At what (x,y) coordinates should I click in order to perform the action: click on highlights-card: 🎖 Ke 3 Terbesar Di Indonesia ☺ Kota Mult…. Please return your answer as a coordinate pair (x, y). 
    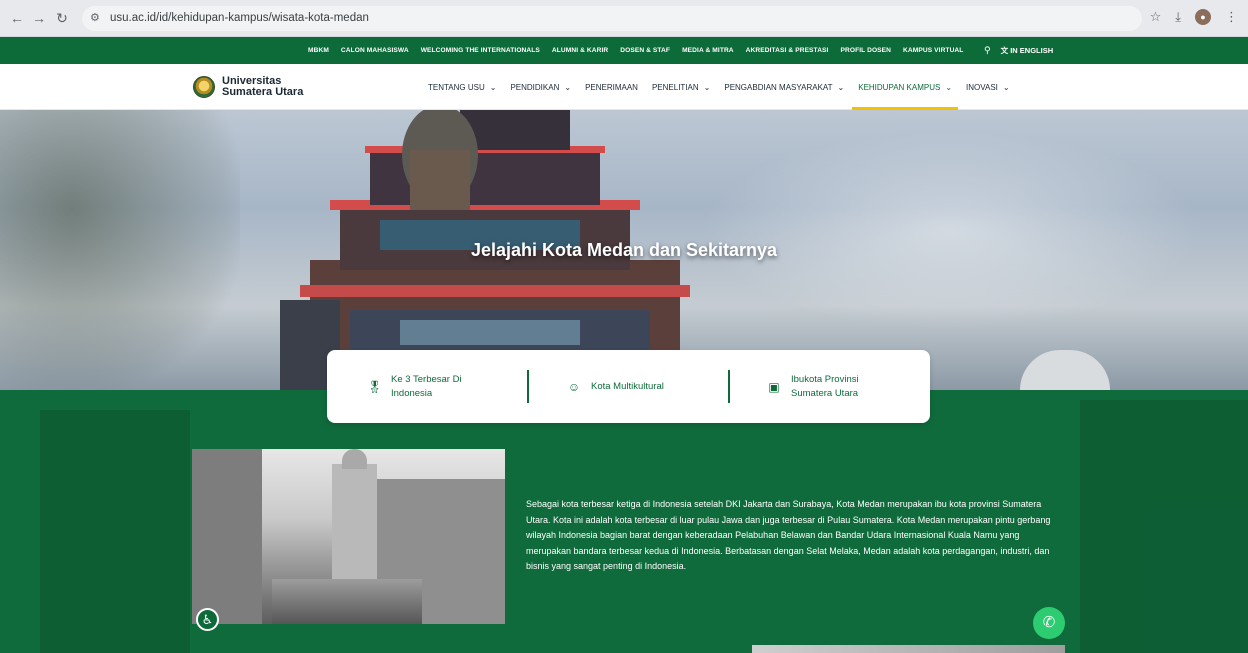
    Looking at the image, I should click on (628, 386).